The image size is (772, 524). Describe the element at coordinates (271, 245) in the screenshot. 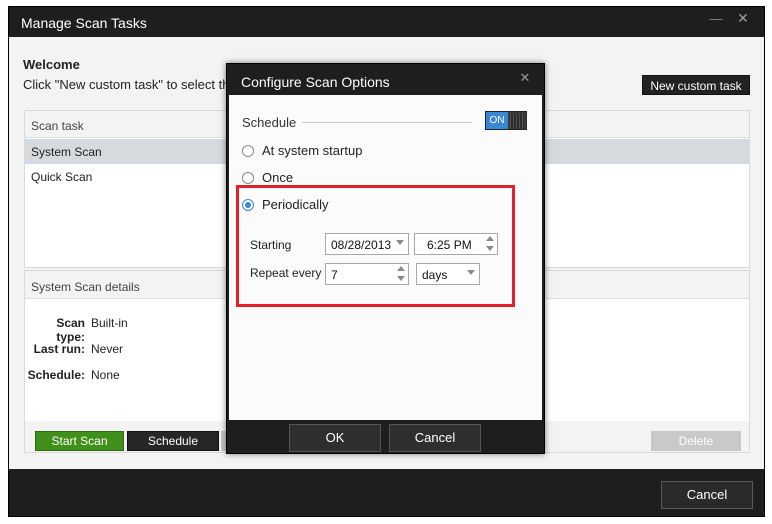

I see `starting-label: Starting` at that location.